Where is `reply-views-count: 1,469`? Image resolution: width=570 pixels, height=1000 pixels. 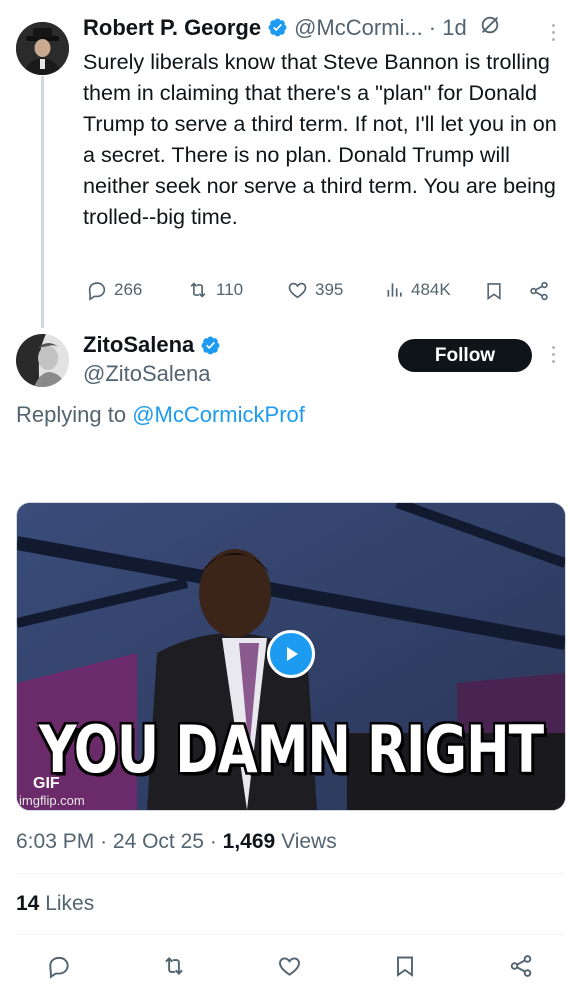 reply-views-count: 1,469 is located at coordinates (249, 841).